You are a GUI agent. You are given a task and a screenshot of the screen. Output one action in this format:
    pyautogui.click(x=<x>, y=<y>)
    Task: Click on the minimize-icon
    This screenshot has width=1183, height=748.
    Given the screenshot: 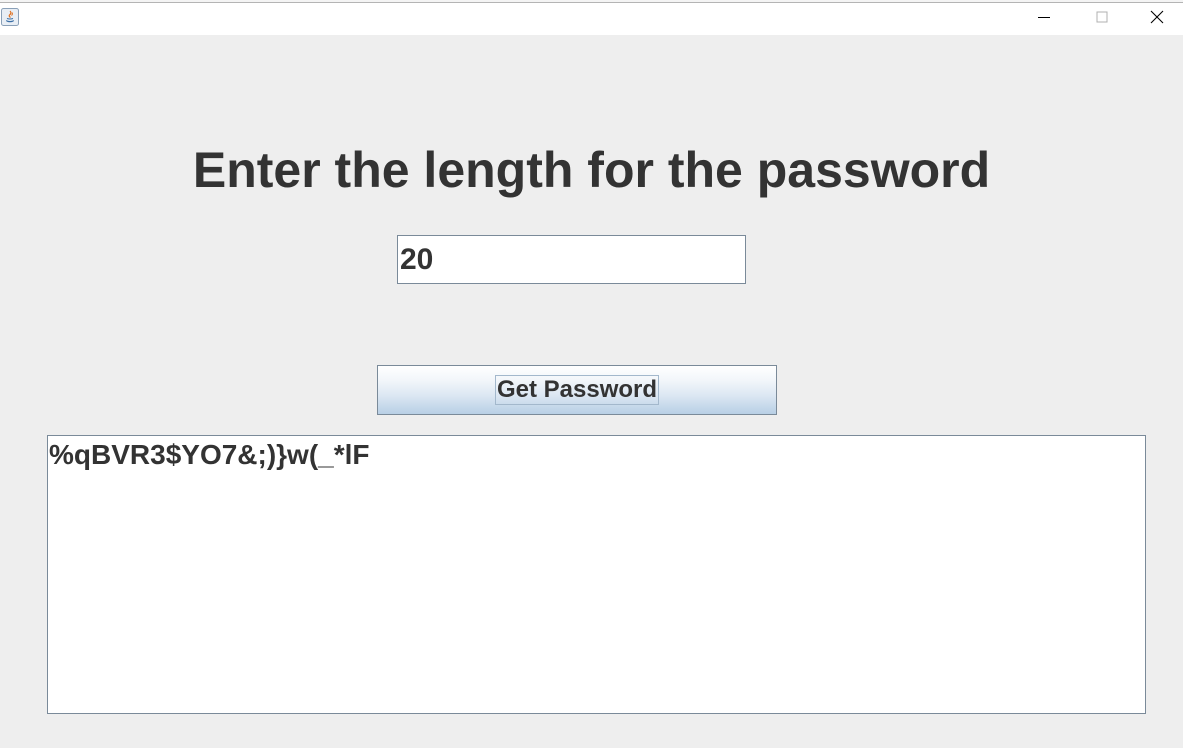 What is the action you would take?
    pyautogui.click(x=1044, y=19)
    